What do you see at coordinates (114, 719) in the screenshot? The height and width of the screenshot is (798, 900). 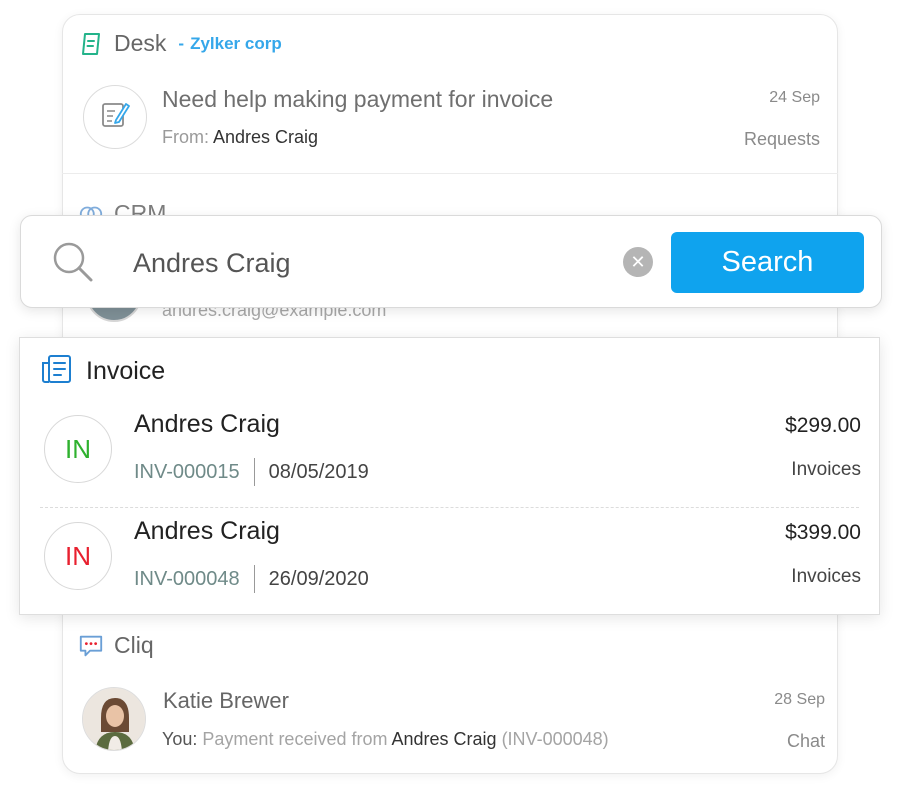 I see `avatar` at bounding box center [114, 719].